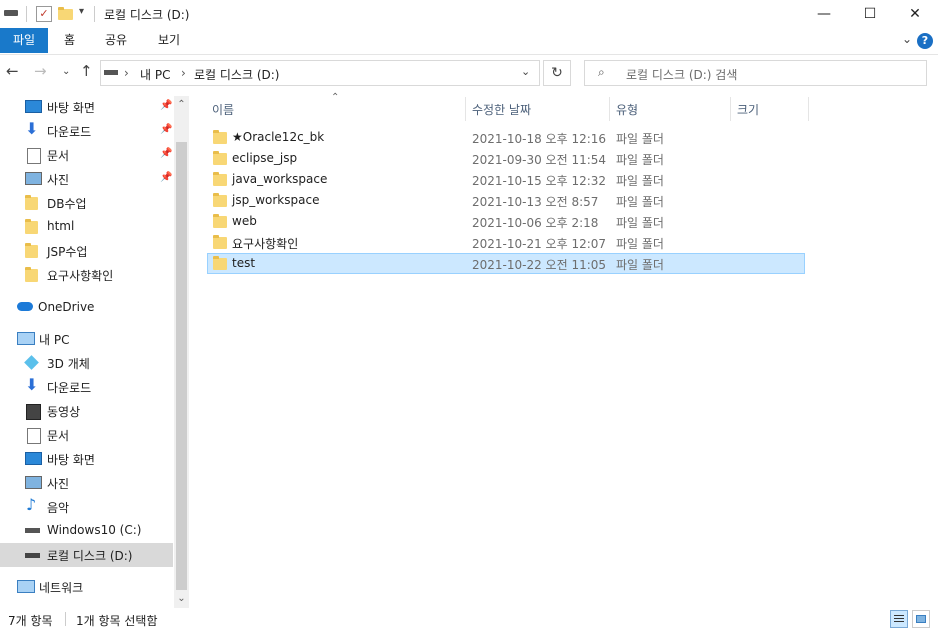  Describe the element at coordinates (86, 227) in the screenshot. I see `nav-item-html: html` at that location.